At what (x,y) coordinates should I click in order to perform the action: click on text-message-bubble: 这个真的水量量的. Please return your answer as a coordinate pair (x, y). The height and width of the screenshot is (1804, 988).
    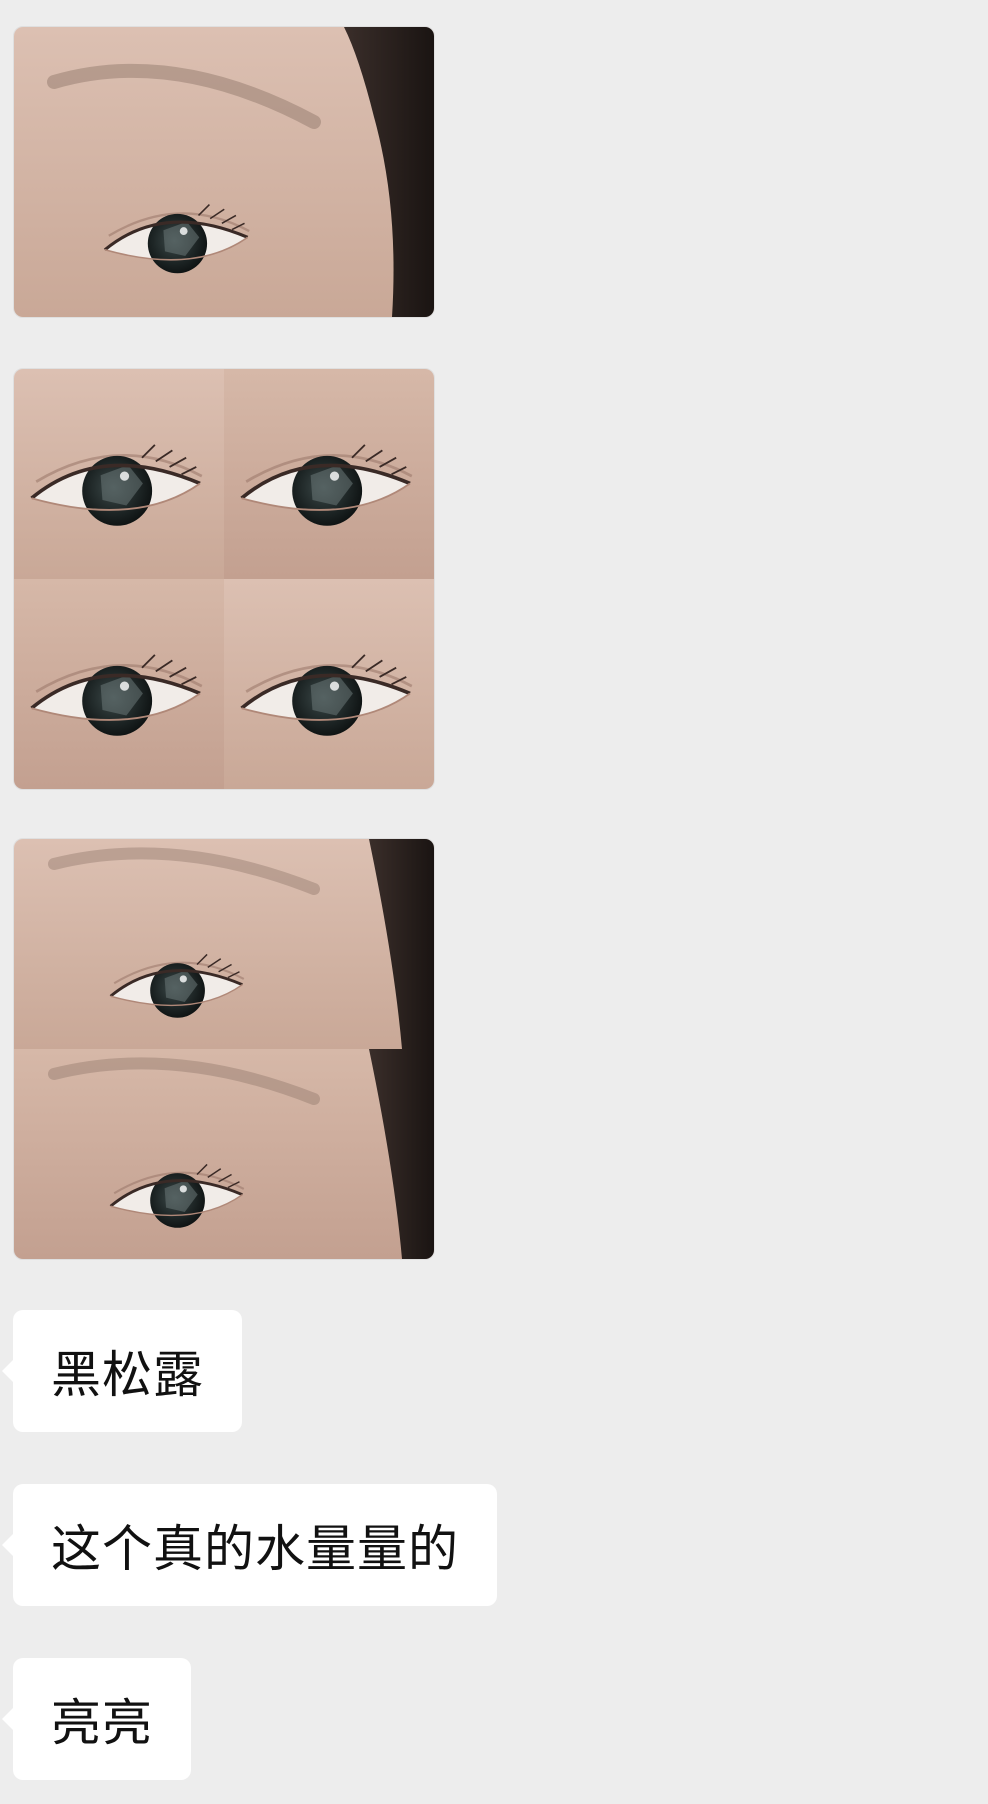
    Looking at the image, I should click on (249, 1545).